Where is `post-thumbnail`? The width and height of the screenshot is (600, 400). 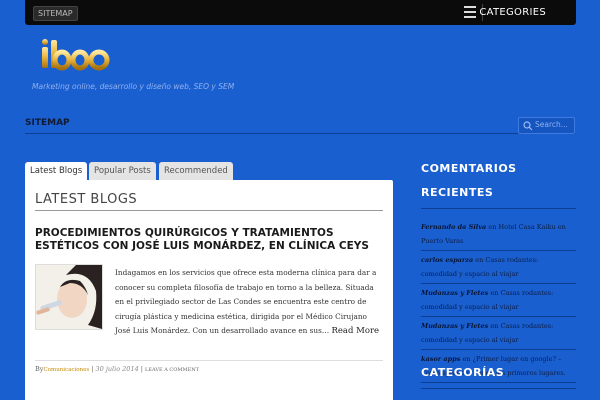 post-thumbnail is located at coordinates (69, 297).